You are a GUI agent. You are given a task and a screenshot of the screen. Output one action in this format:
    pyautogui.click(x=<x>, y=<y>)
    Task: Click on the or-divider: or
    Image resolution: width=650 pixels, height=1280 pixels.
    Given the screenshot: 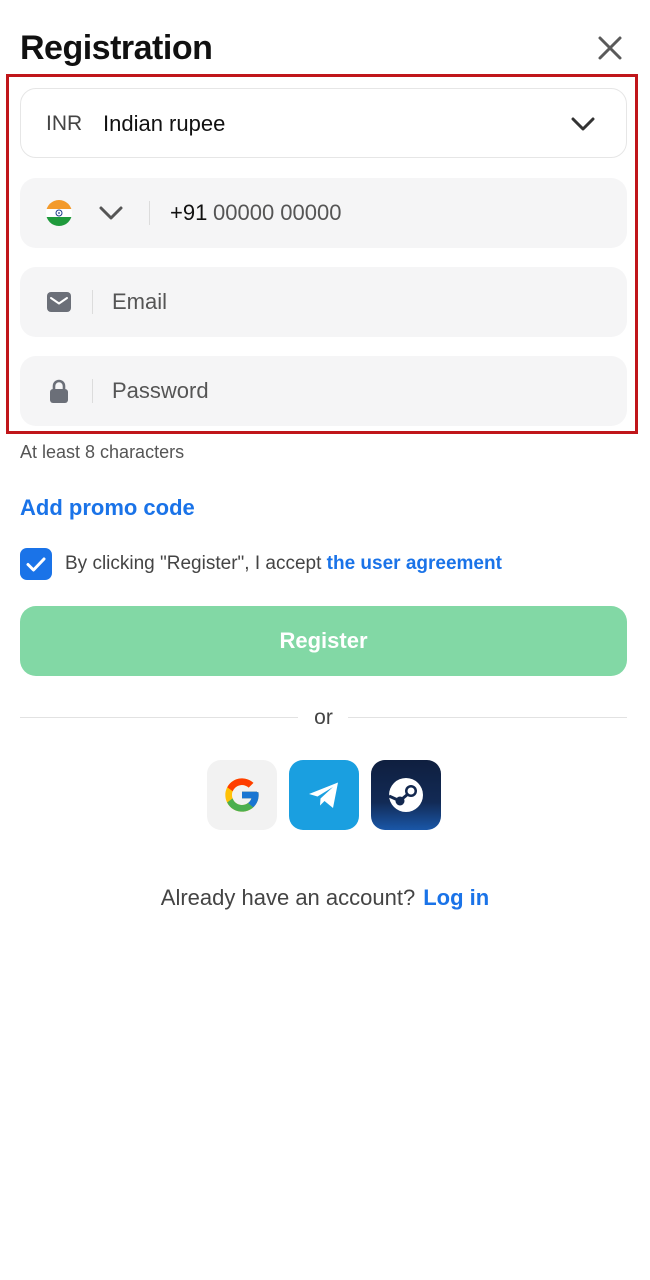 What is the action you would take?
    pyautogui.click(x=323, y=718)
    